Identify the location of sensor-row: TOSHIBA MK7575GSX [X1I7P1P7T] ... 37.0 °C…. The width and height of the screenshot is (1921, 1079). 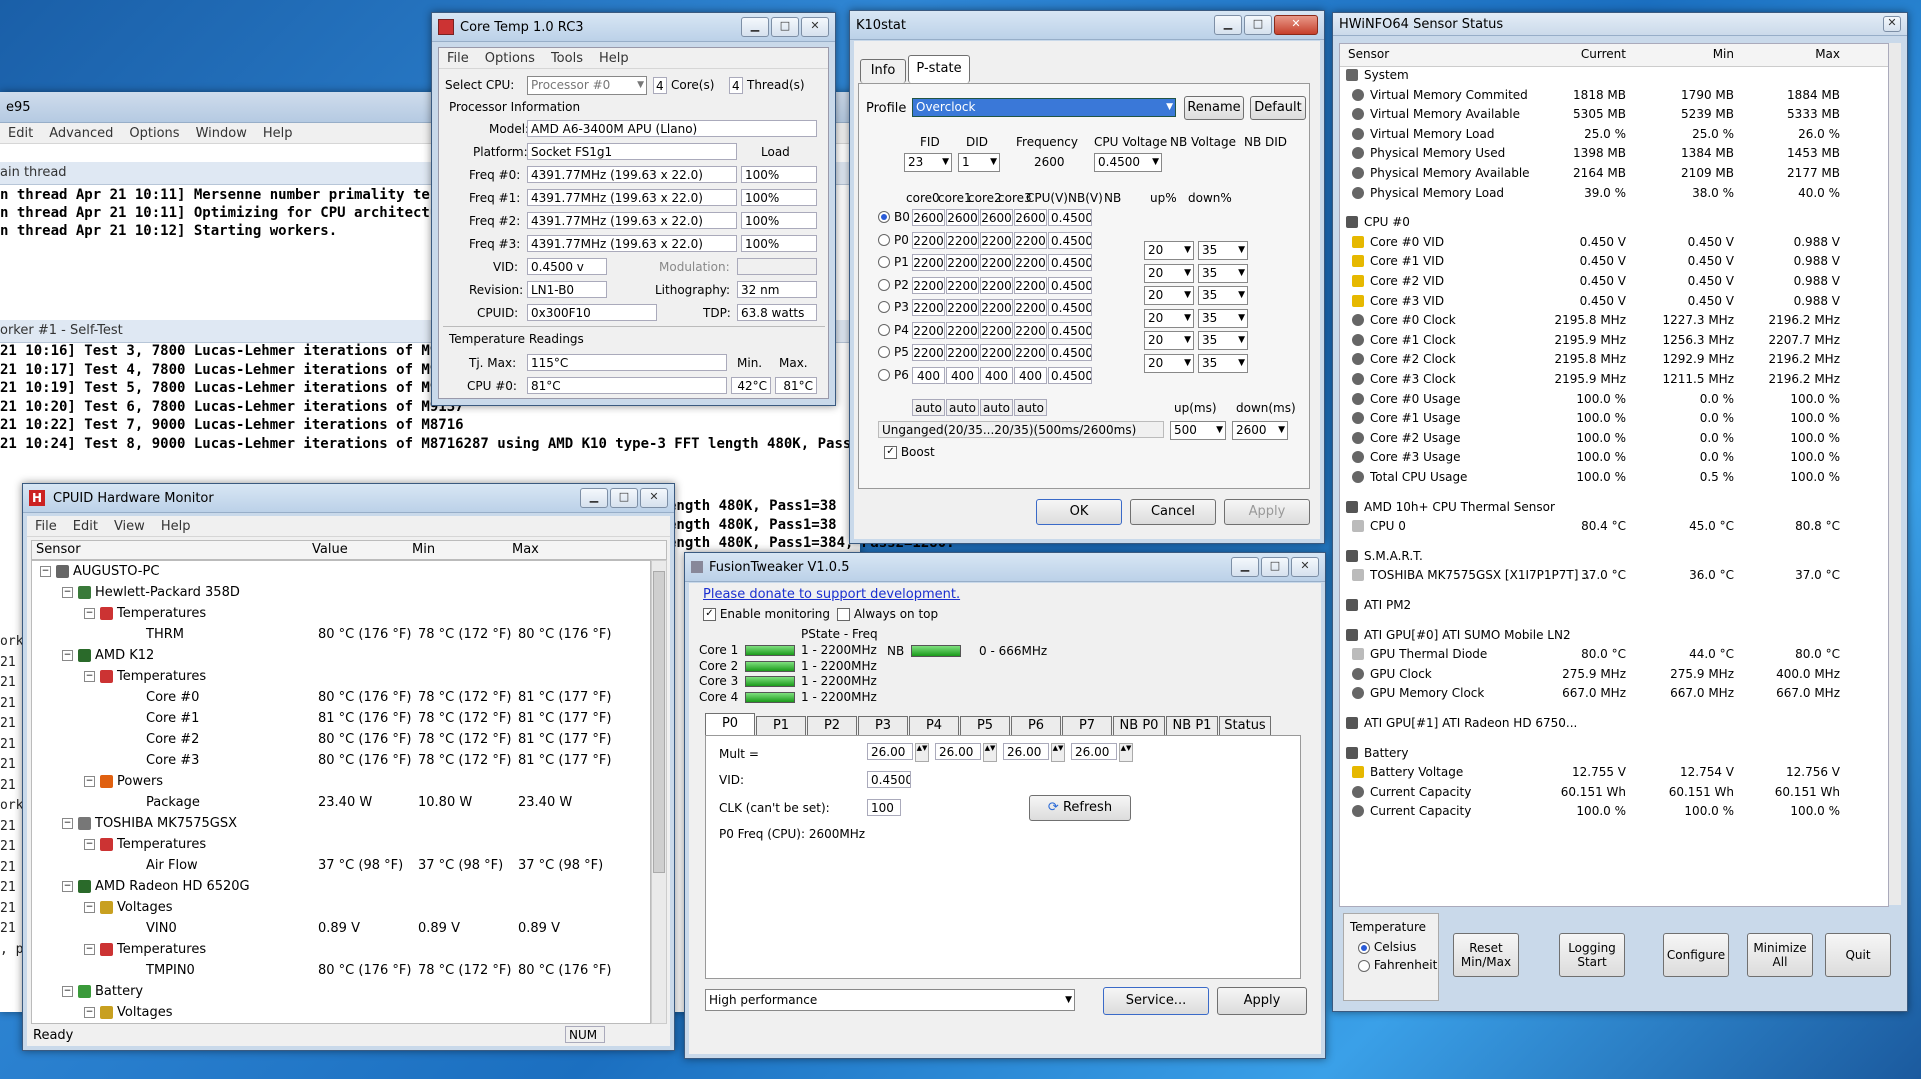
(1614, 576).